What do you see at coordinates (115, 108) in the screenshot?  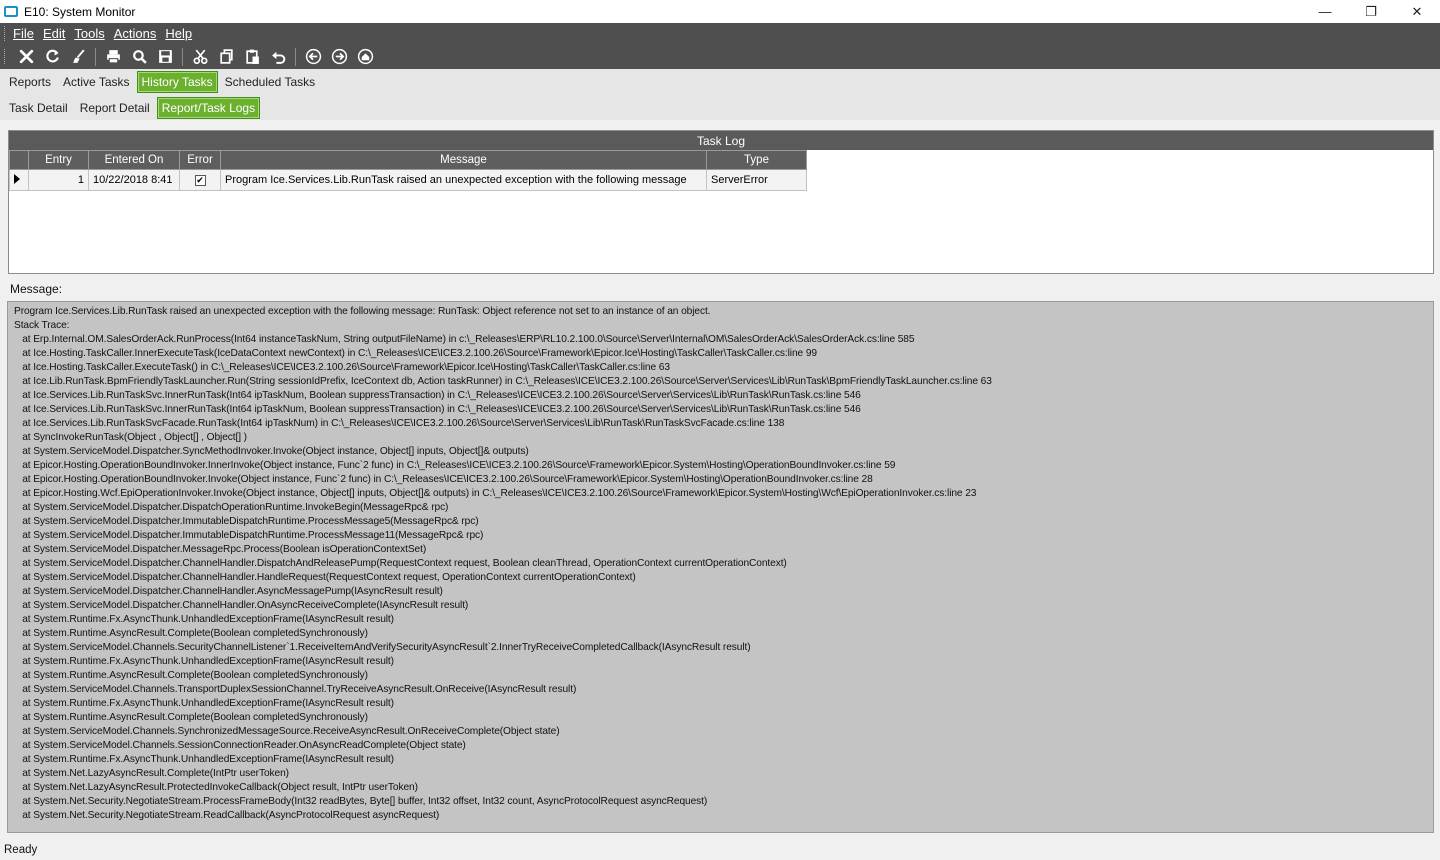 I see `tab-report-detail: Report Detail` at bounding box center [115, 108].